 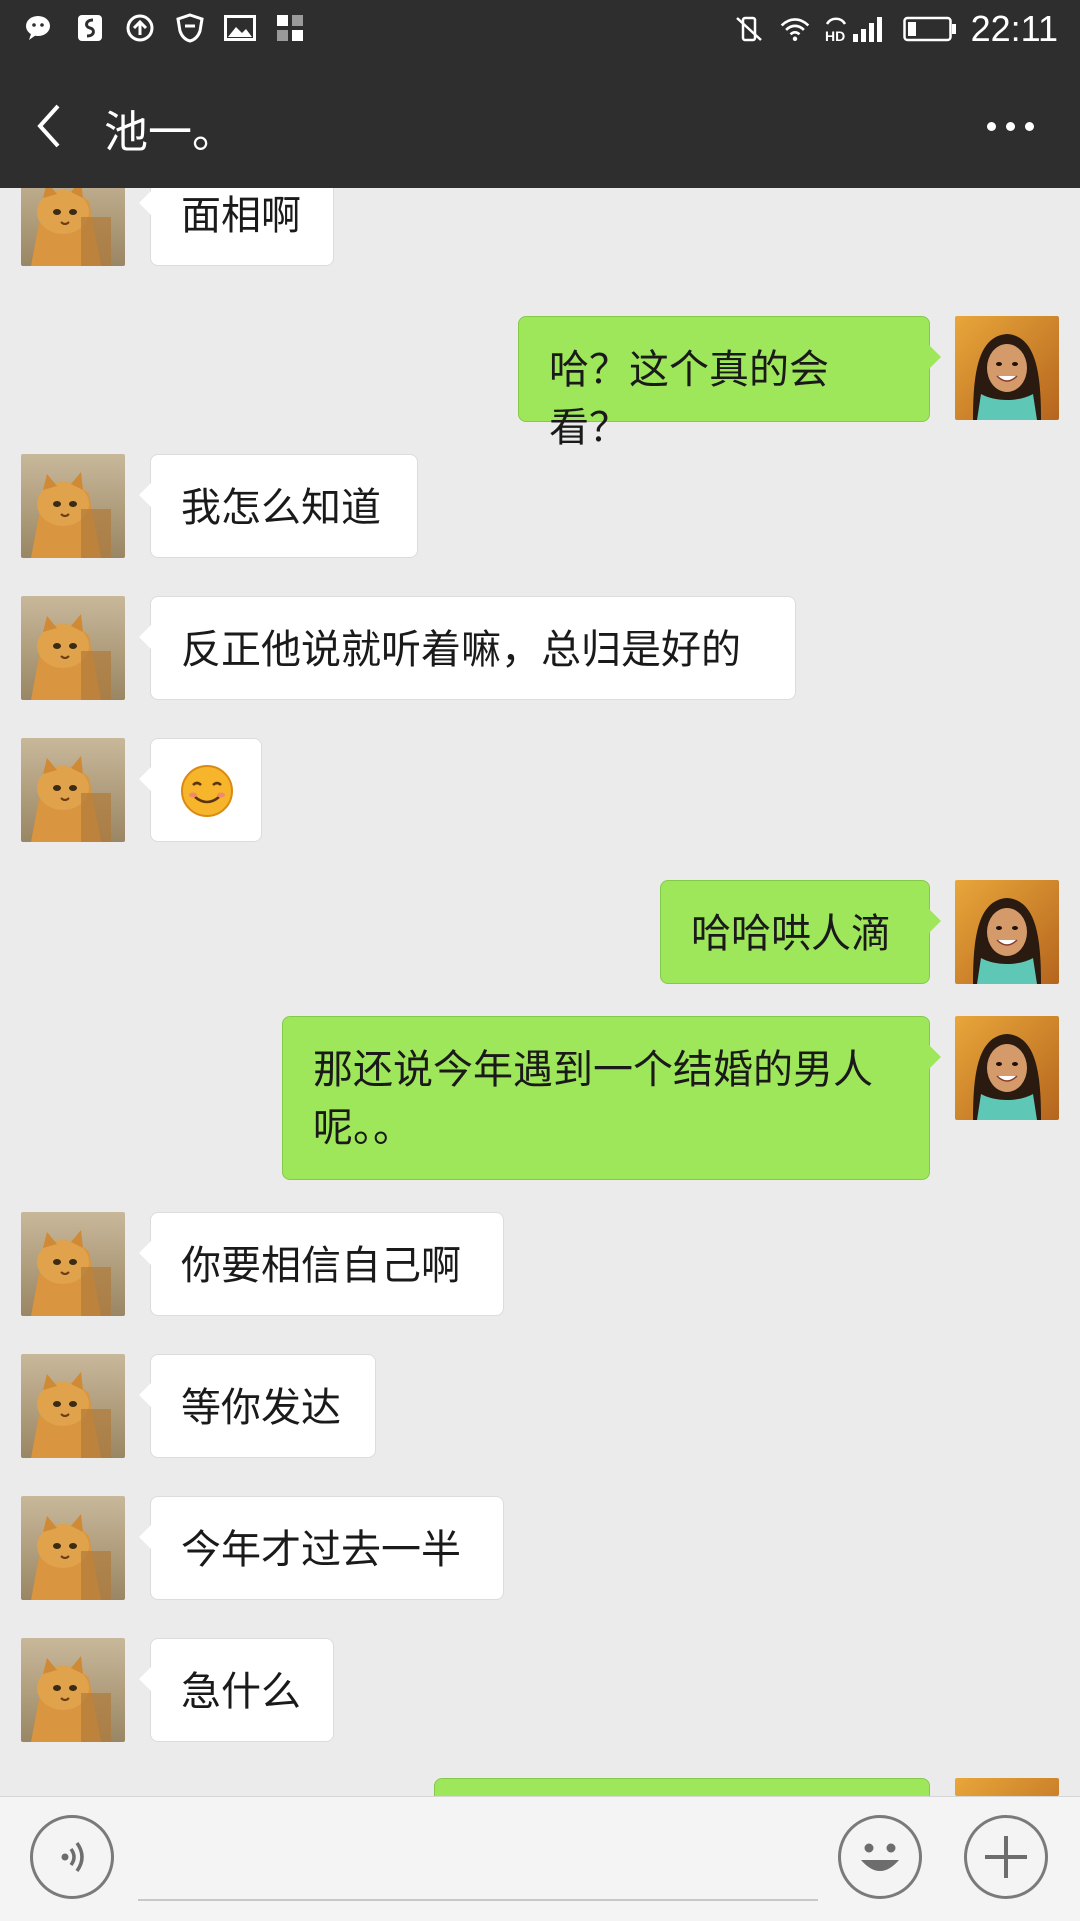 I want to click on emoji-button, so click(x=880, y=1857).